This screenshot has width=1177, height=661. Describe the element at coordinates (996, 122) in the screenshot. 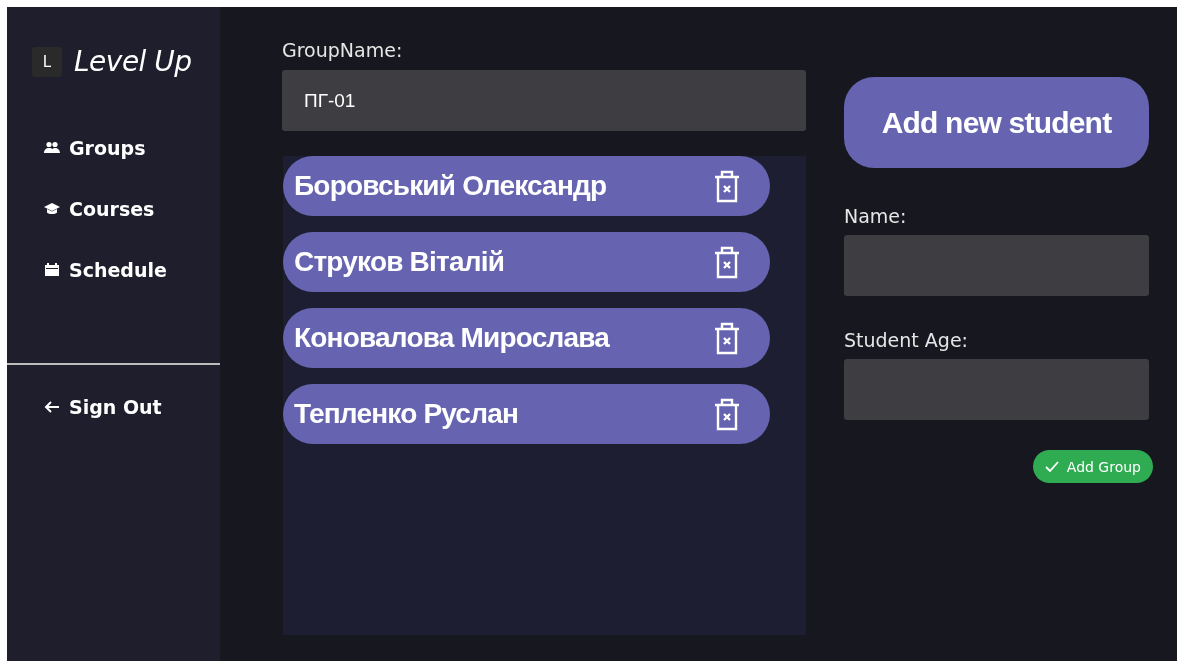

I see `add-student-button: Add new student` at that location.